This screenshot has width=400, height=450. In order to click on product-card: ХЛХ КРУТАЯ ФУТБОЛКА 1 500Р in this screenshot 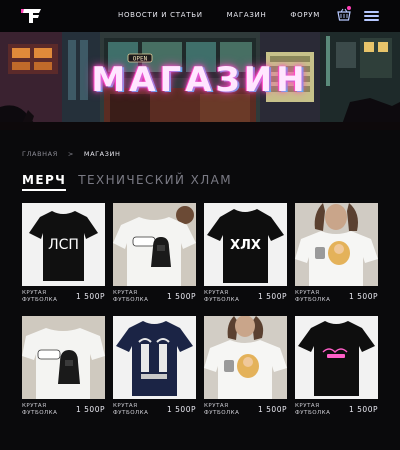, I will do `click(245, 254)`.